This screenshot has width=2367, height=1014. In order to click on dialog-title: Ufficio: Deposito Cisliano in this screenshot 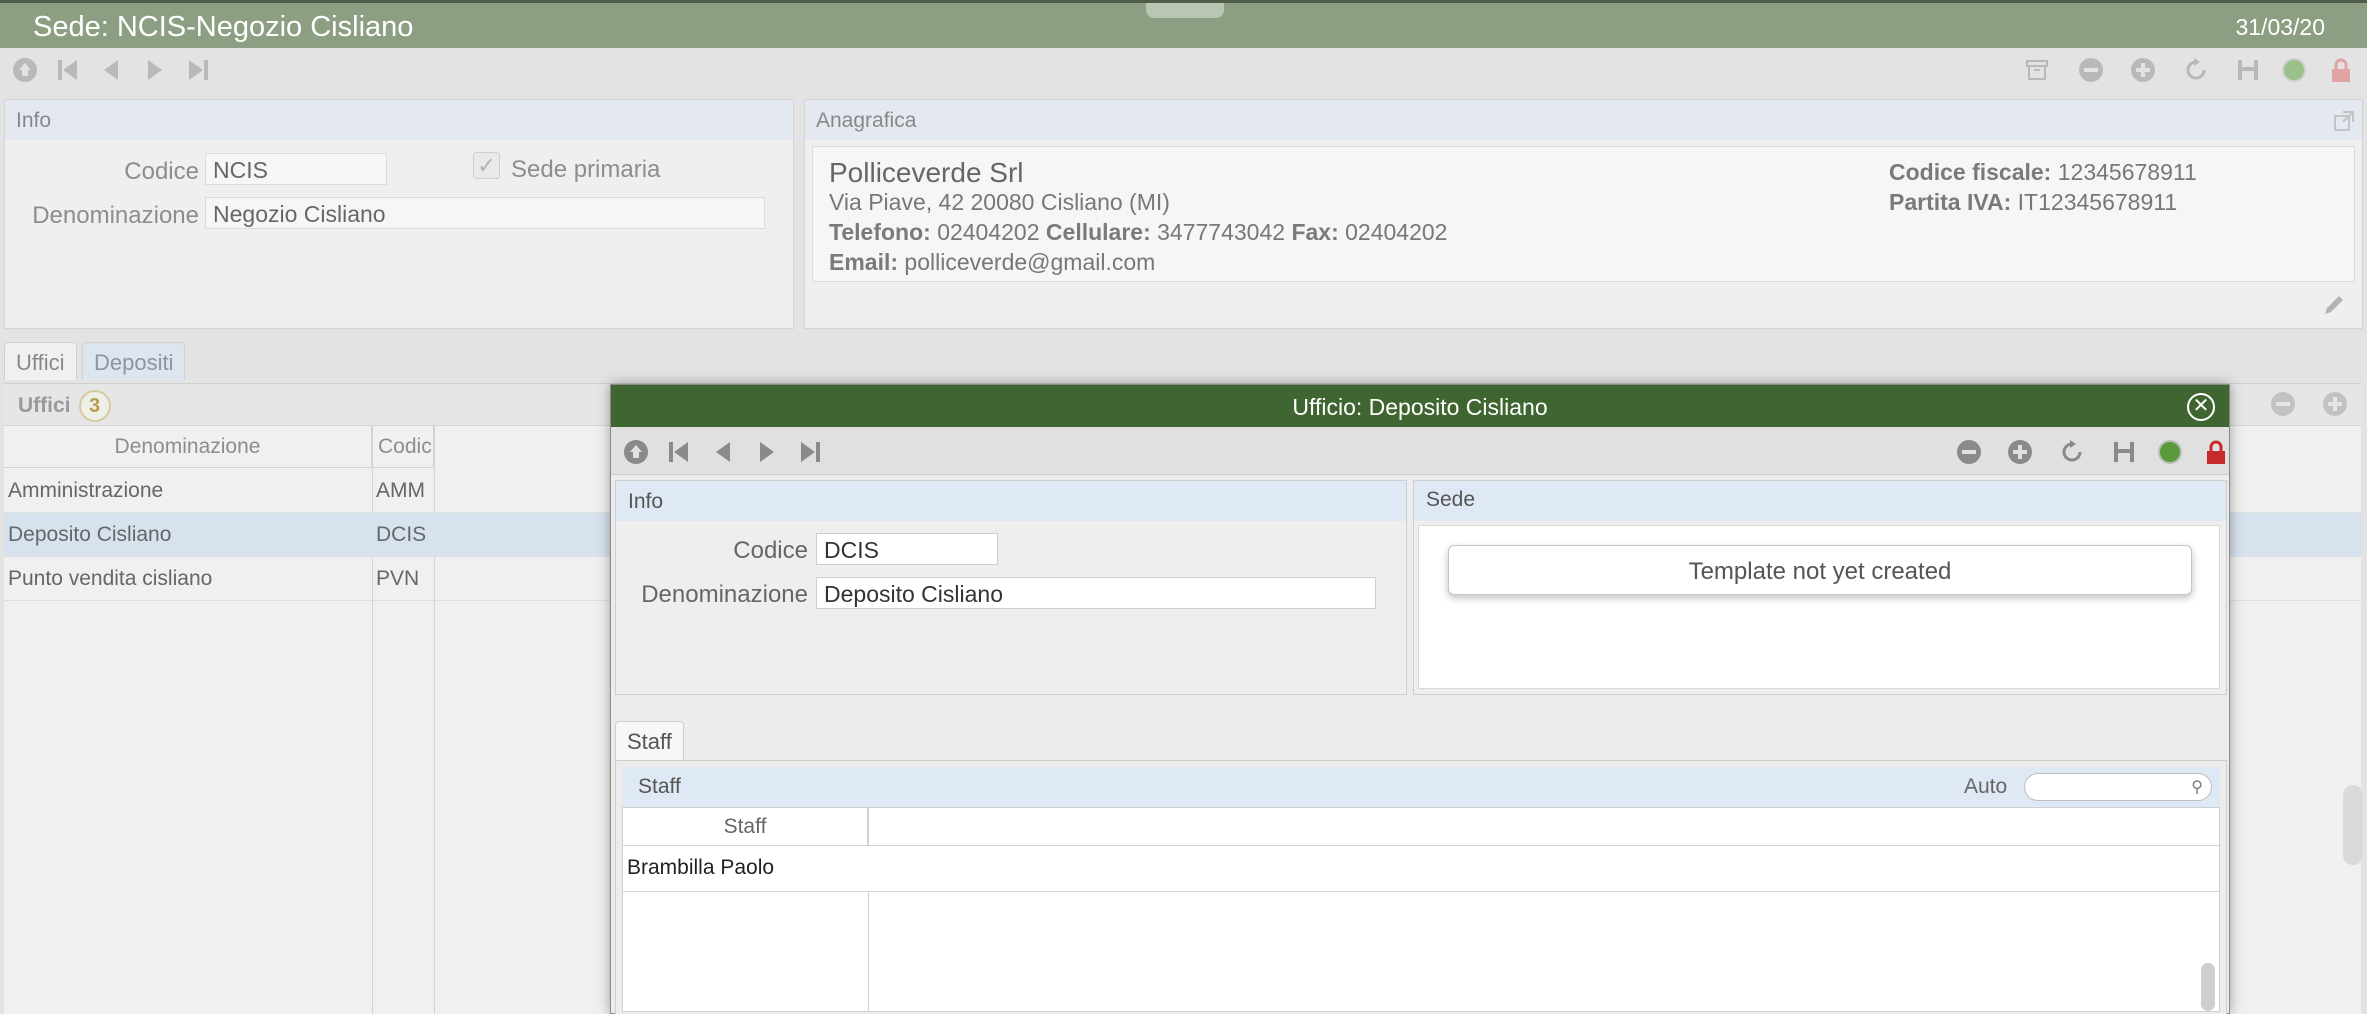, I will do `click(1420, 406)`.